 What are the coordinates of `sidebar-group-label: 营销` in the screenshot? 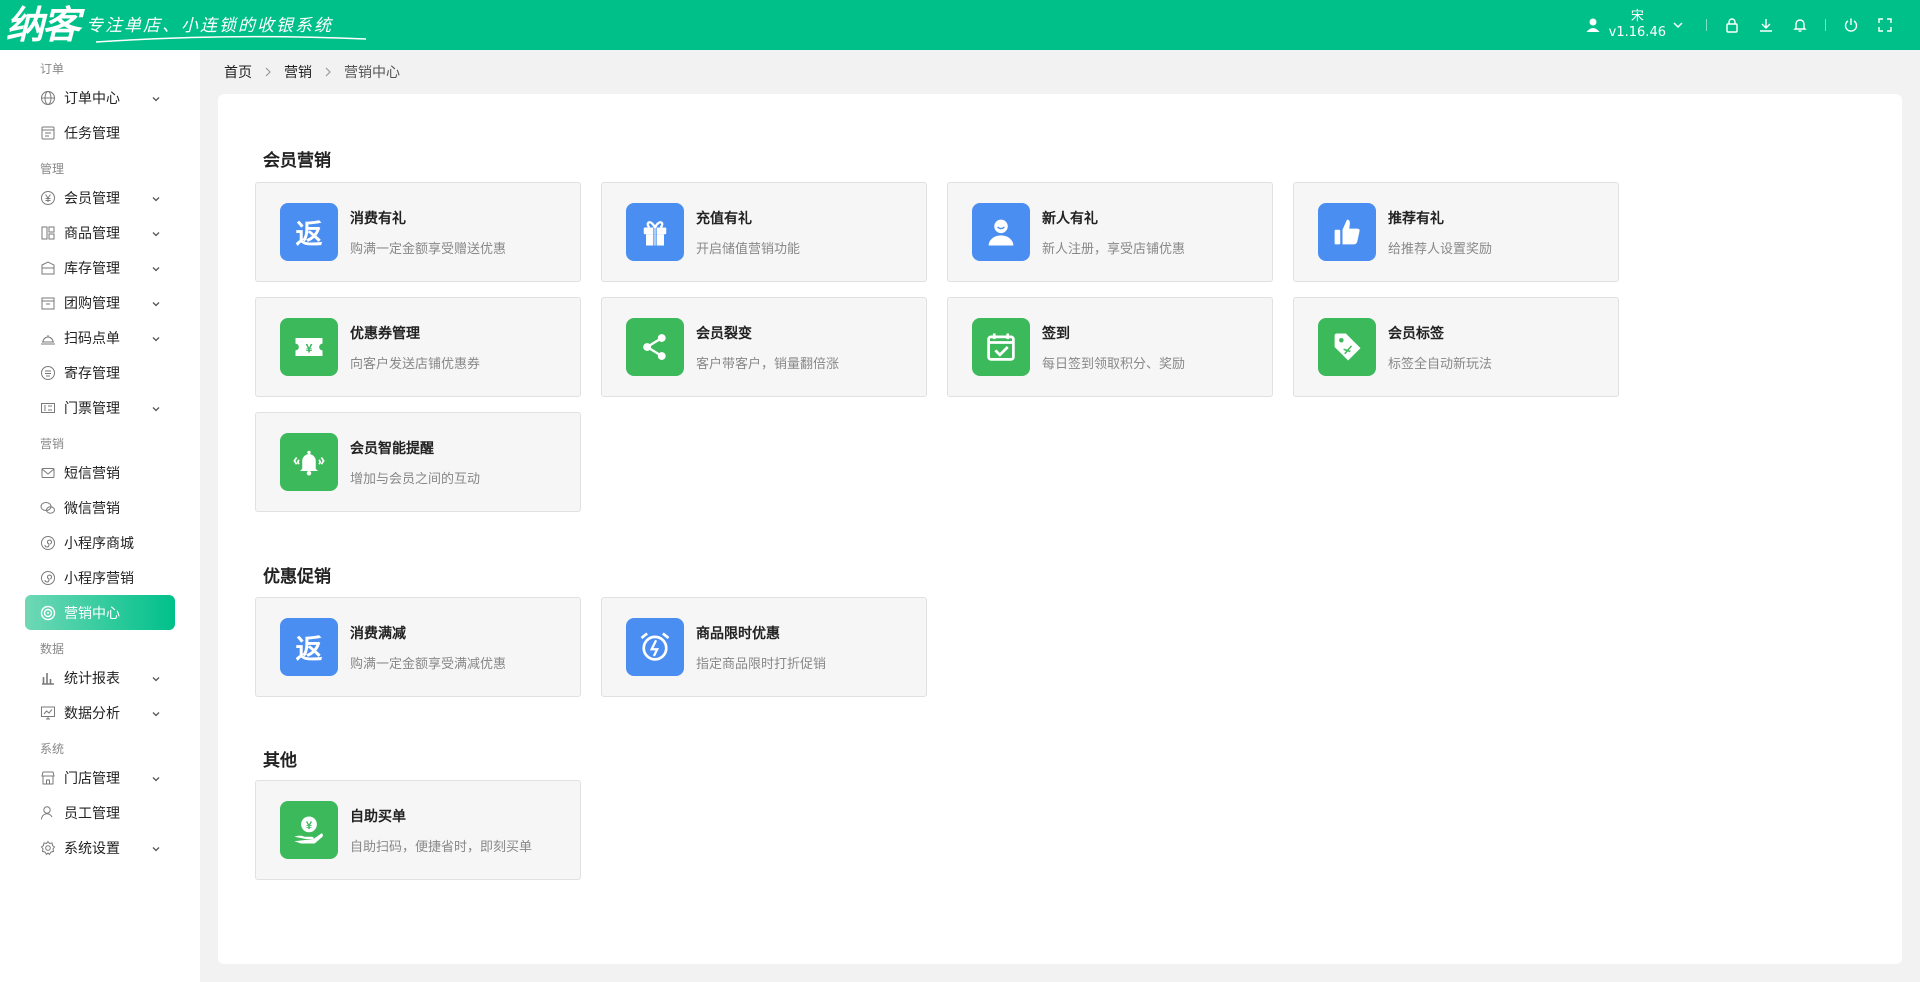 It's located at (52, 444).